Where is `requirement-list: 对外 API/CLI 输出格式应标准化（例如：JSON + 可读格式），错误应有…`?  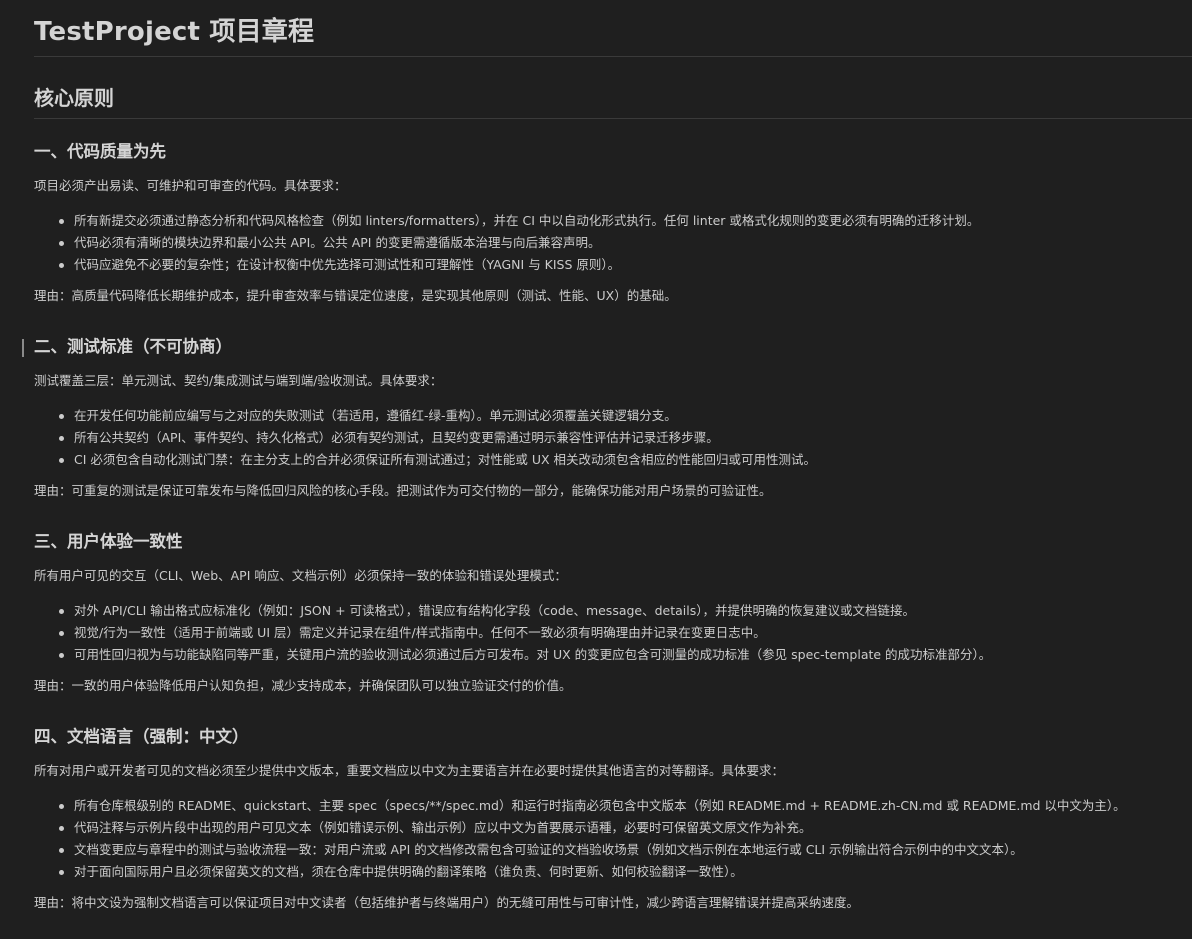
requirement-list: 对外 API/CLI 输出格式应标准化（例如：JSON + 可读格式），错误应有… is located at coordinates (613, 633).